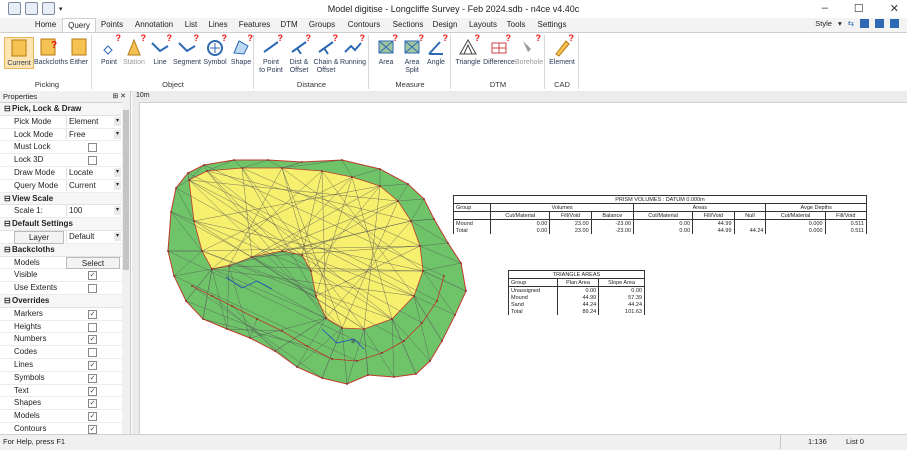 The height and width of the screenshot is (450, 907). What do you see at coordinates (840, 23) in the screenshot?
I see `style-dropdown-icon: ▾` at bounding box center [840, 23].